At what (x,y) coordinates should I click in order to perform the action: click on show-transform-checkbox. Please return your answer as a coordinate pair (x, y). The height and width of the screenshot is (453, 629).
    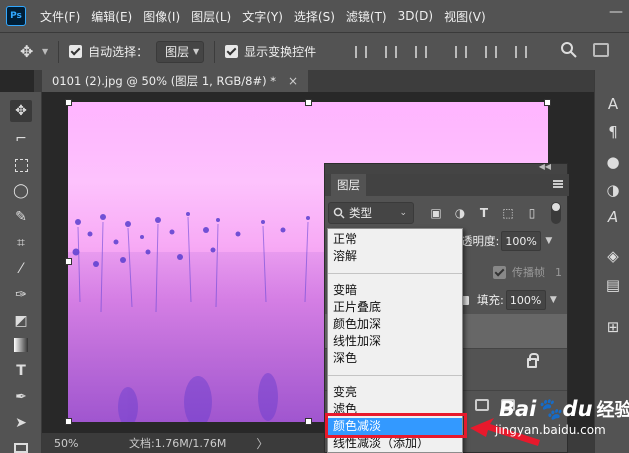
    Looking at the image, I should click on (232, 51).